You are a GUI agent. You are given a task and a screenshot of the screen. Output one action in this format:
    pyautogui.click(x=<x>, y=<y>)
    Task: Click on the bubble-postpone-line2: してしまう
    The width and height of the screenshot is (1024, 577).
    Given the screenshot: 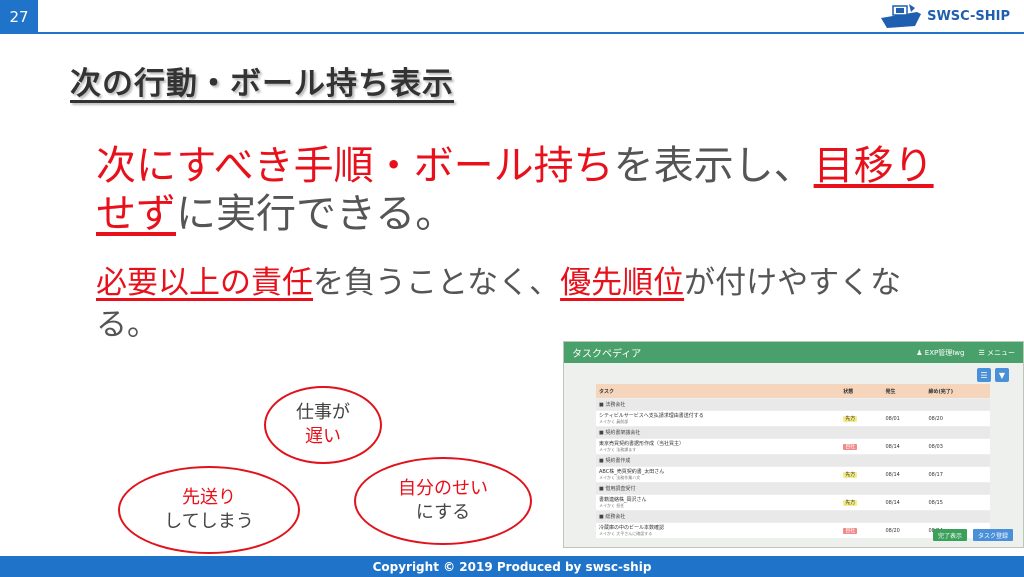 What is the action you would take?
    pyautogui.click(x=209, y=521)
    